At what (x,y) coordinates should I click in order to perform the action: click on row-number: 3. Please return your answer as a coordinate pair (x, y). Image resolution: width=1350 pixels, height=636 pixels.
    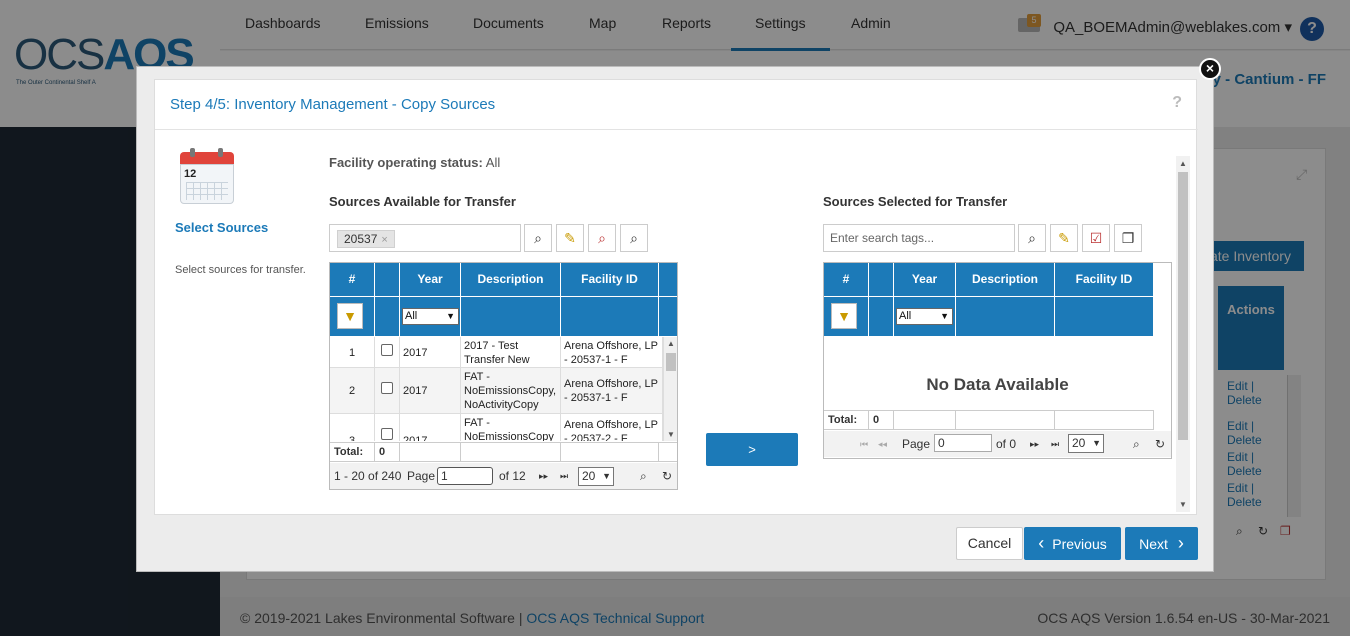
    Looking at the image, I should click on (352, 427).